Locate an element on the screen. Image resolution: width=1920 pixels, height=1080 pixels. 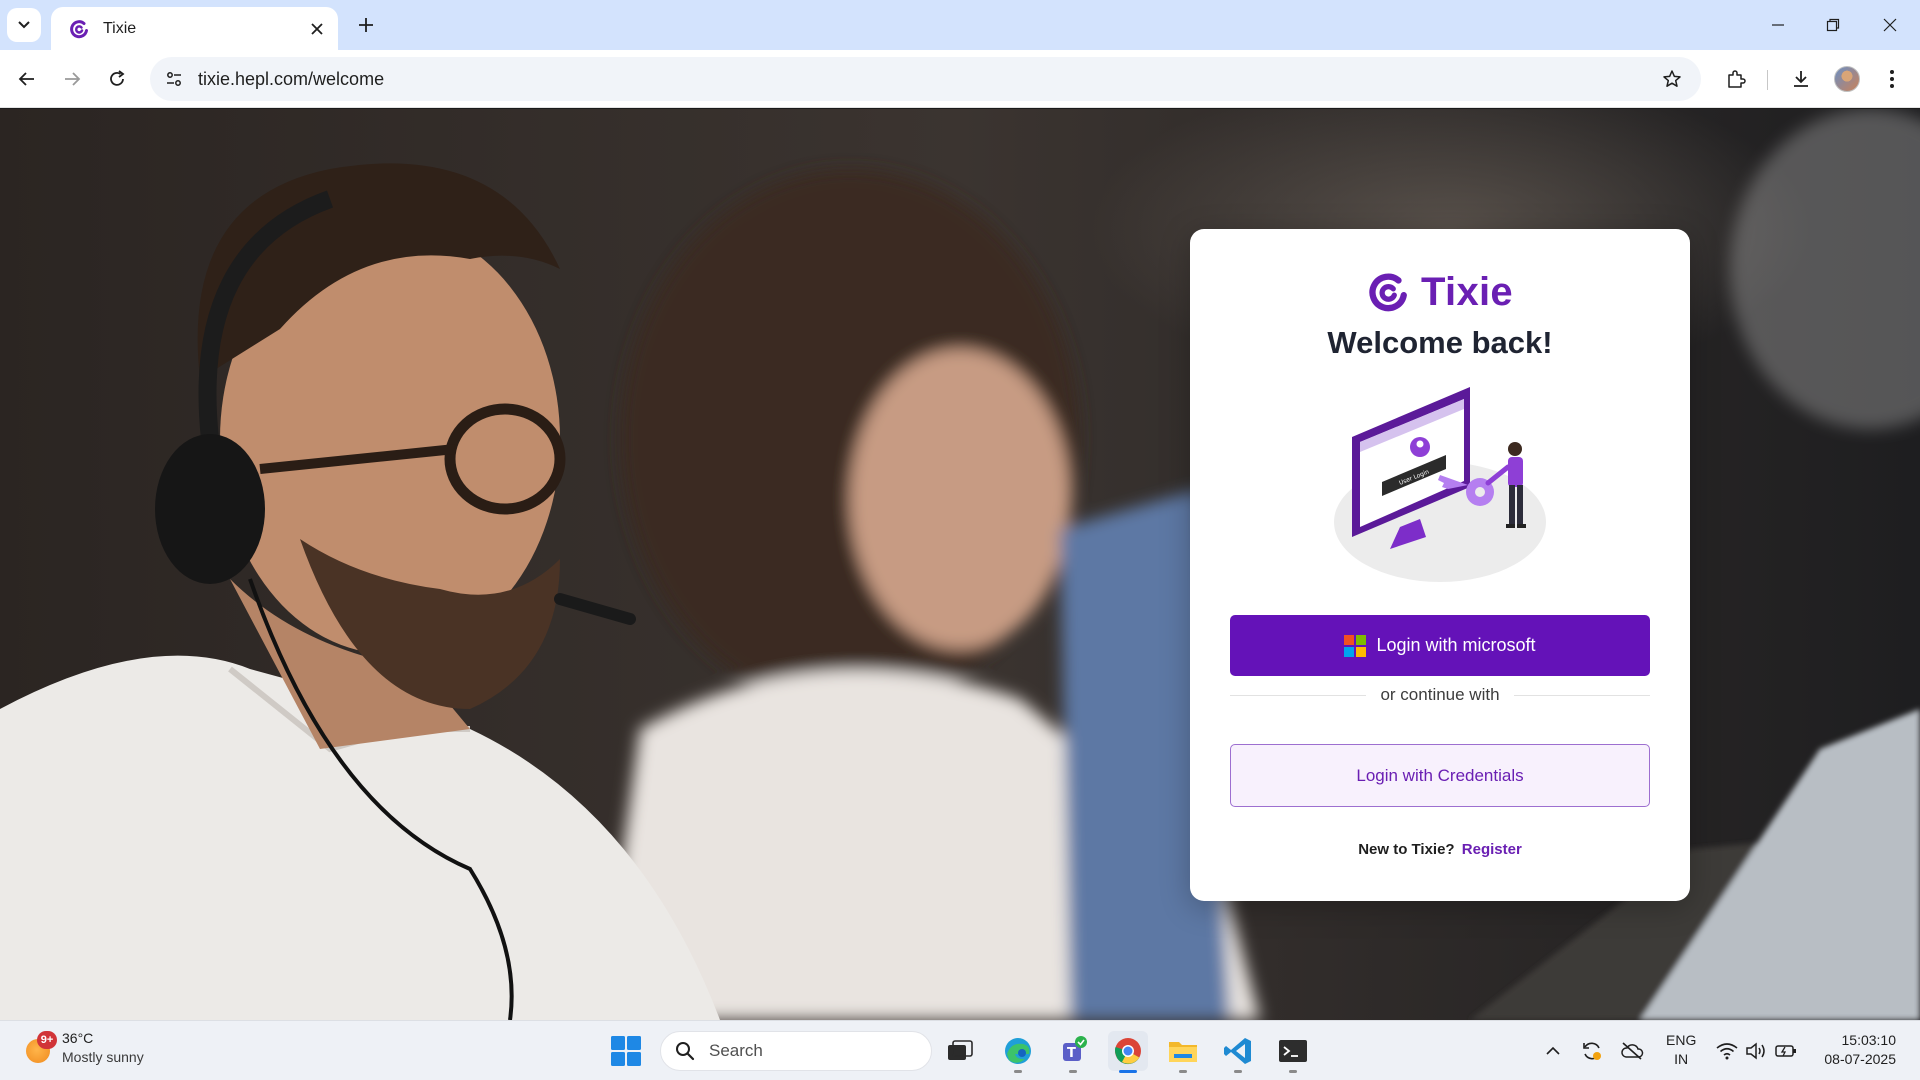
svg-text: T is located at coordinates (1071, 1053).